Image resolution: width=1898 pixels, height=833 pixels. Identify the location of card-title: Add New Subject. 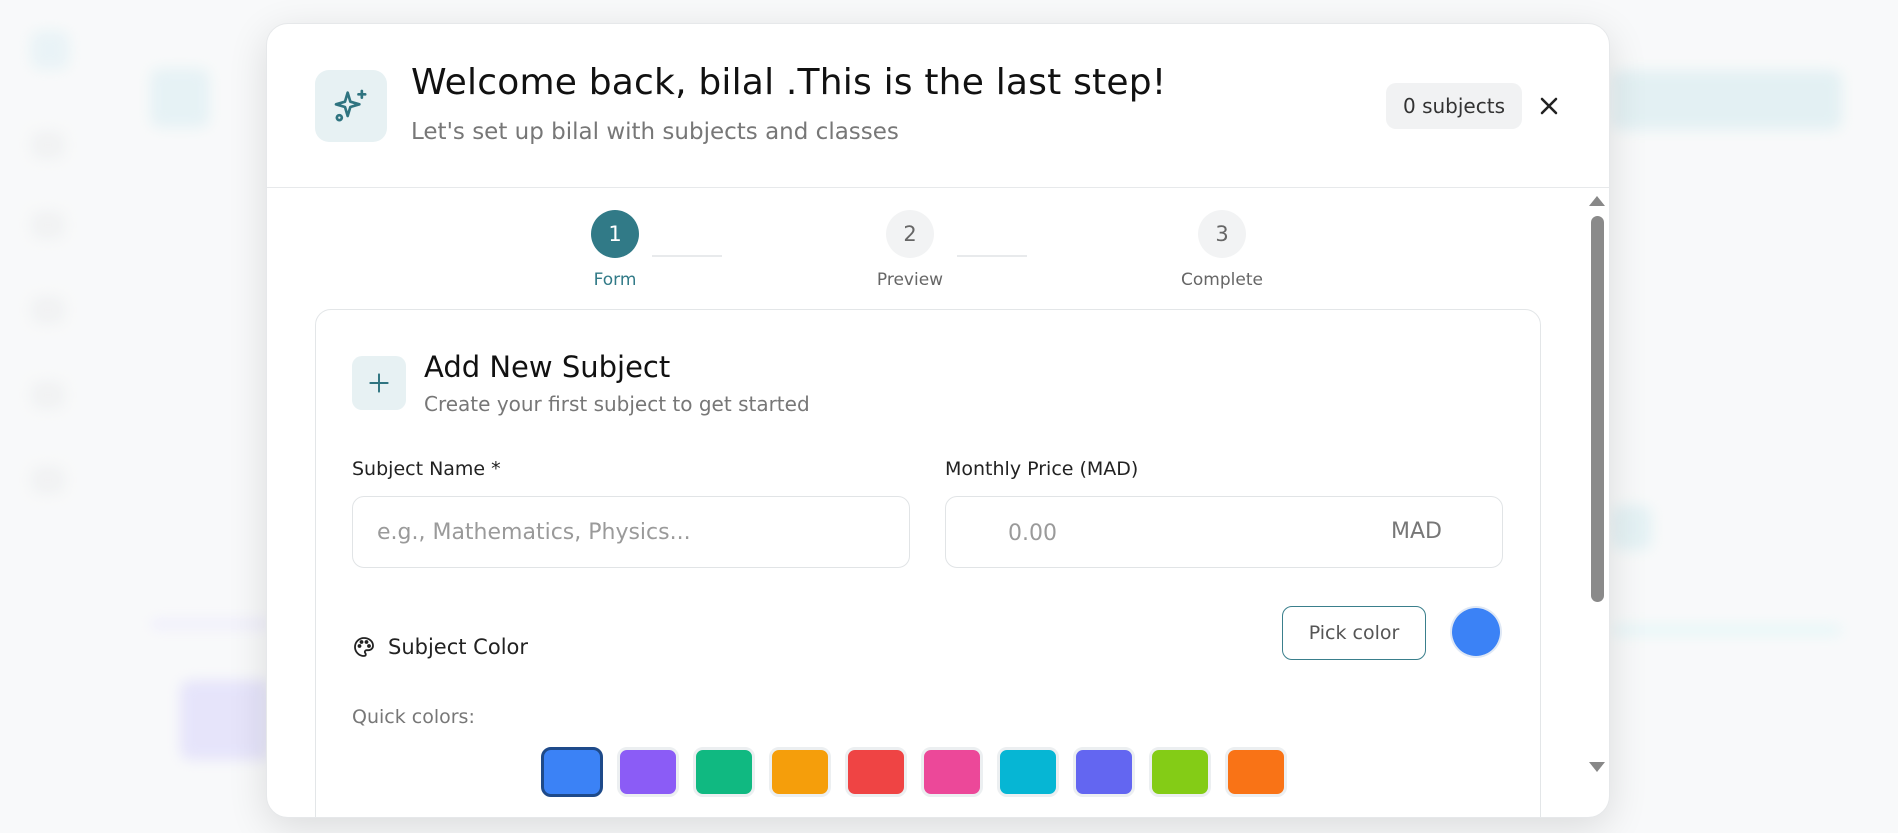
(547, 367).